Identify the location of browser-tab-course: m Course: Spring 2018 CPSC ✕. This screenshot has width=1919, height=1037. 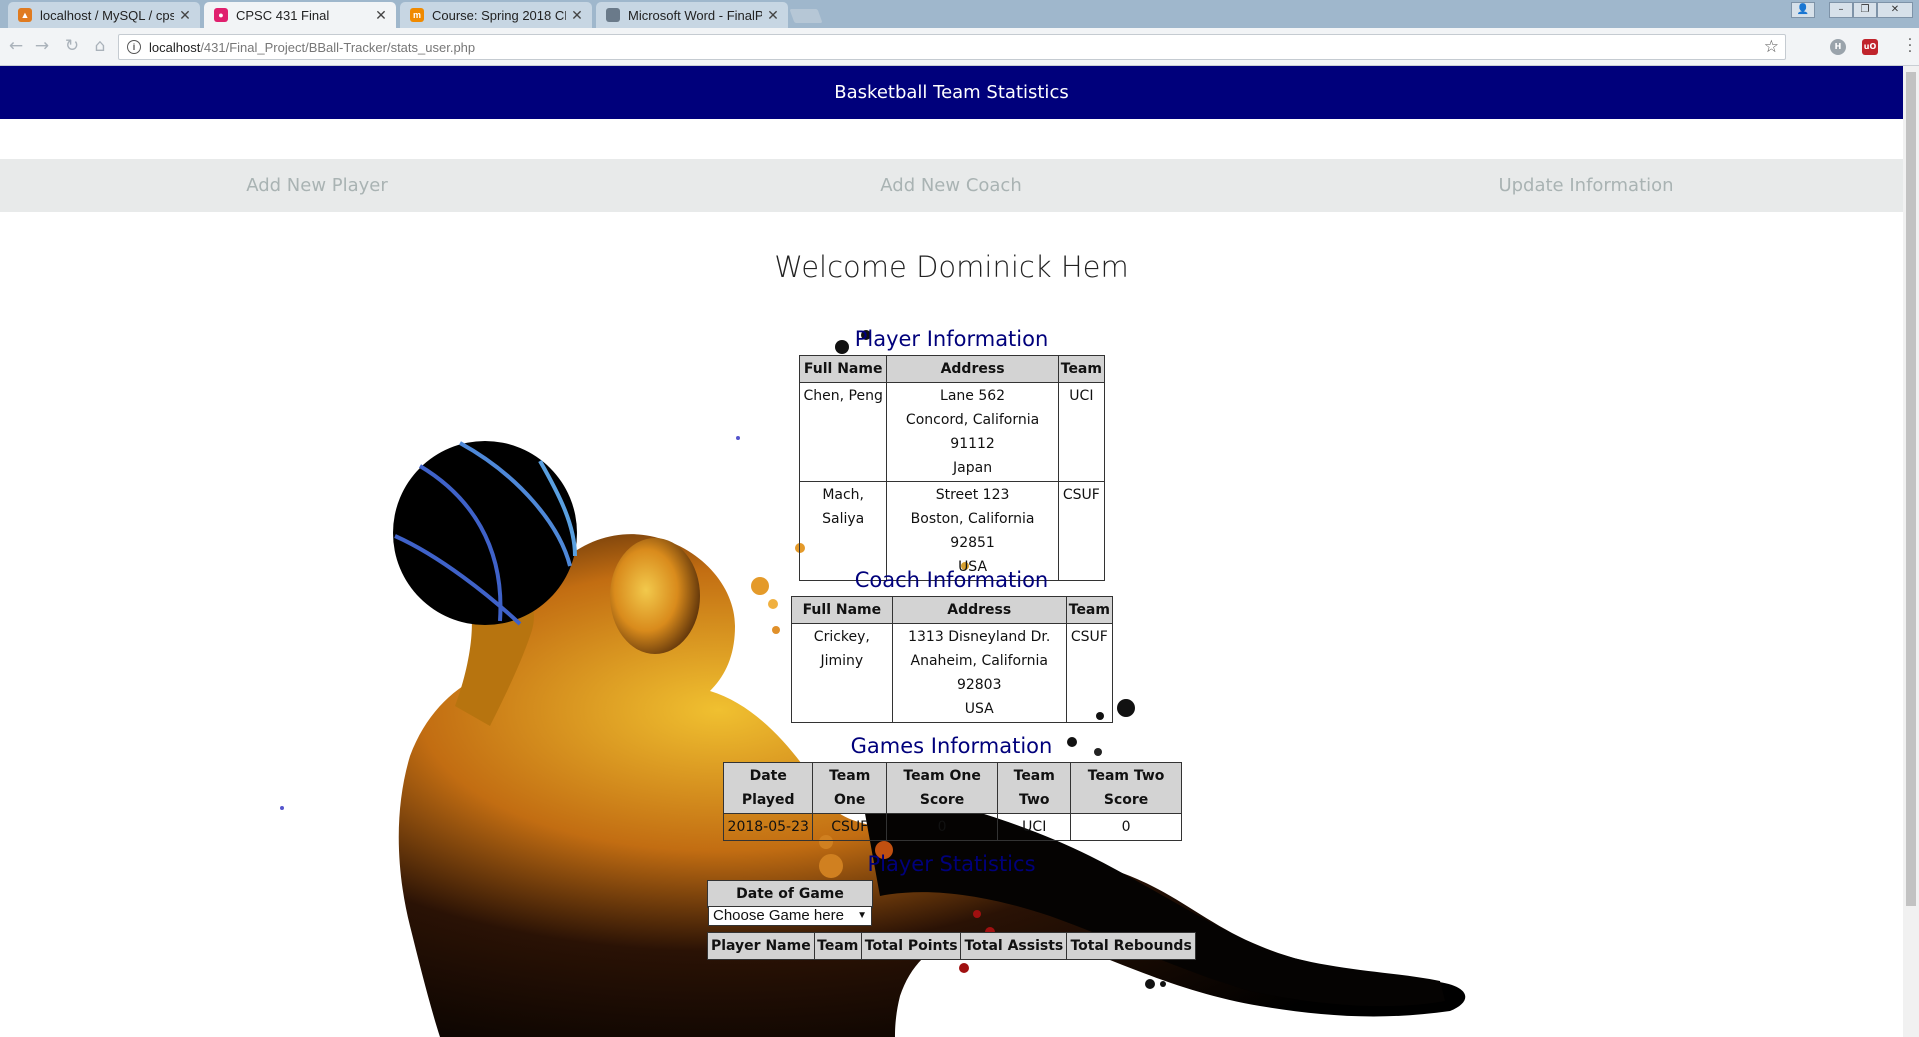
(496, 15).